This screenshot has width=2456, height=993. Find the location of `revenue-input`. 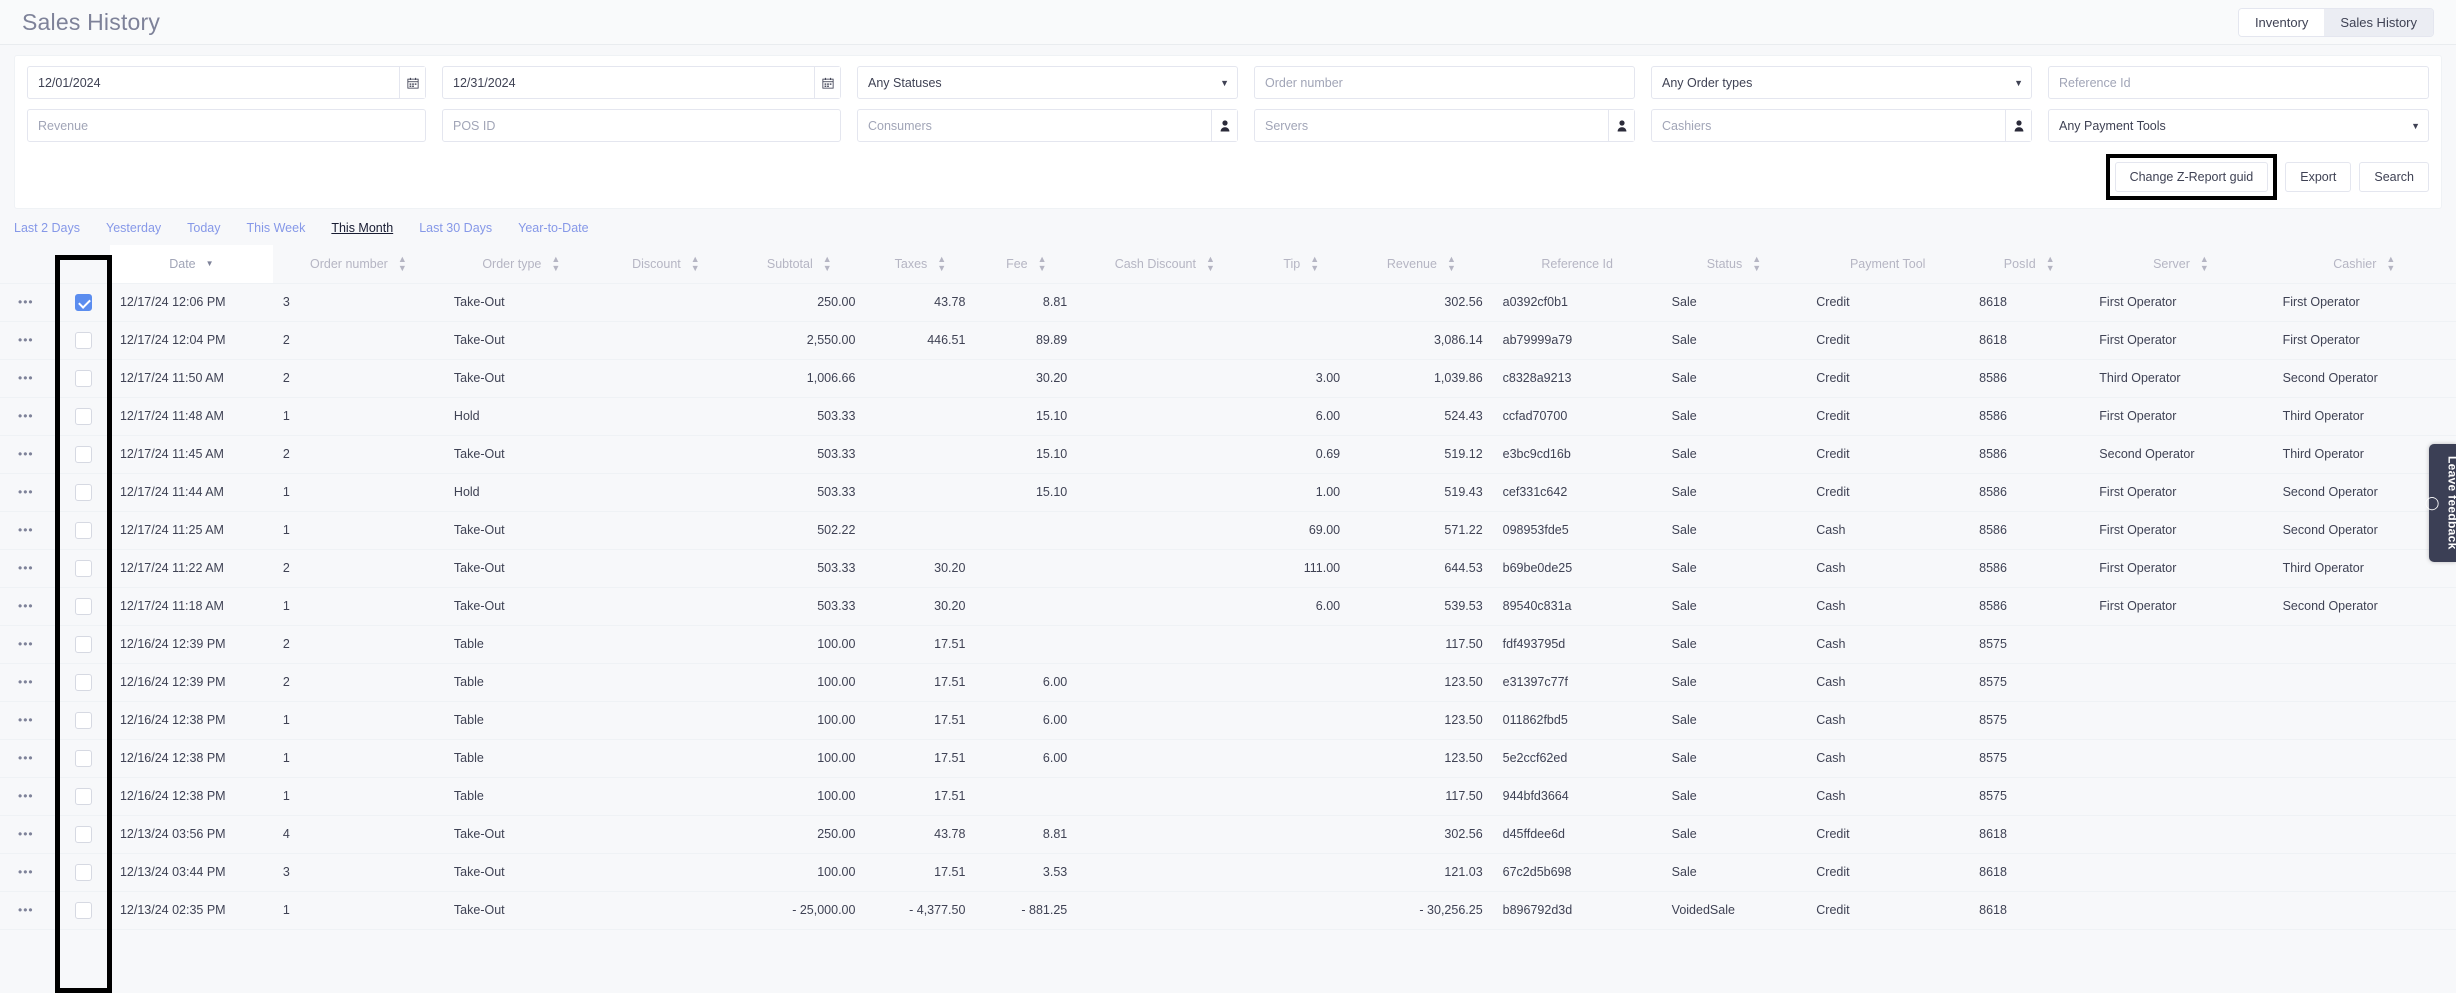

revenue-input is located at coordinates (226, 125).